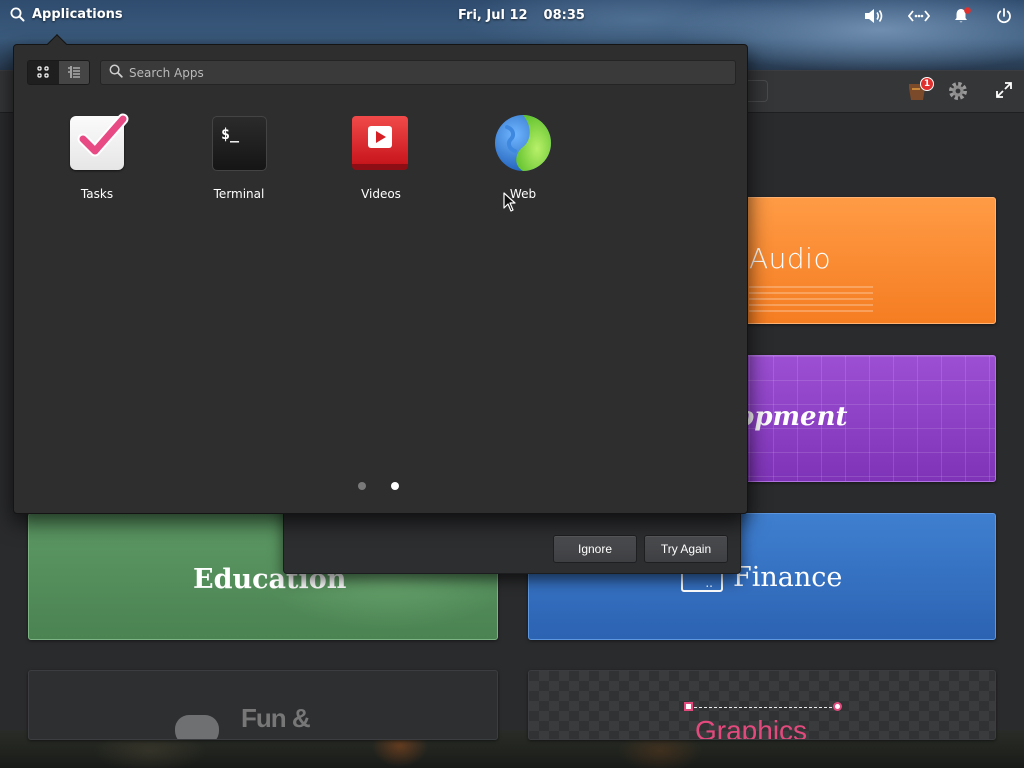 The height and width of the screenshot is (768, 1024). What do you see at coordinates (523, 194) in the screenshot?
I see `app-label: Web` at bounding box center [523, 194].